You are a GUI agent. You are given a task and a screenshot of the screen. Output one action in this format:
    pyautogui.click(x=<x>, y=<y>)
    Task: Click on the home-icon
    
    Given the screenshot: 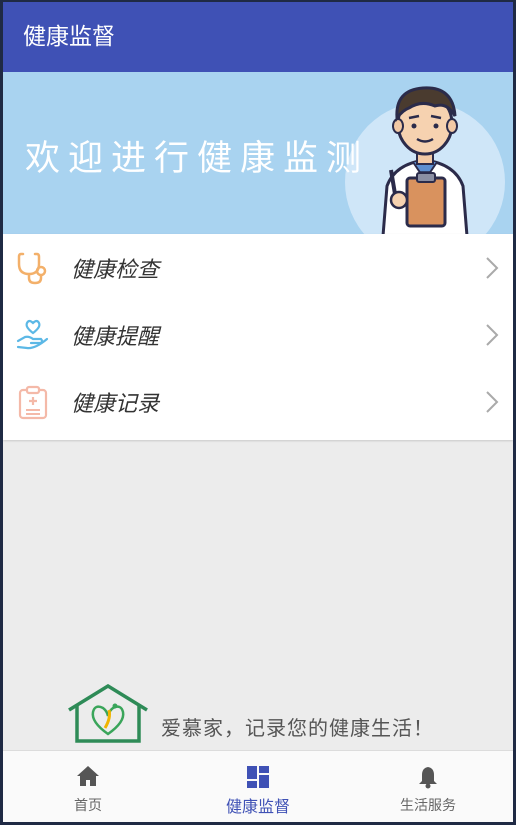 What is the action you would take?
    pyautogui.click(x=88, y=776)
    